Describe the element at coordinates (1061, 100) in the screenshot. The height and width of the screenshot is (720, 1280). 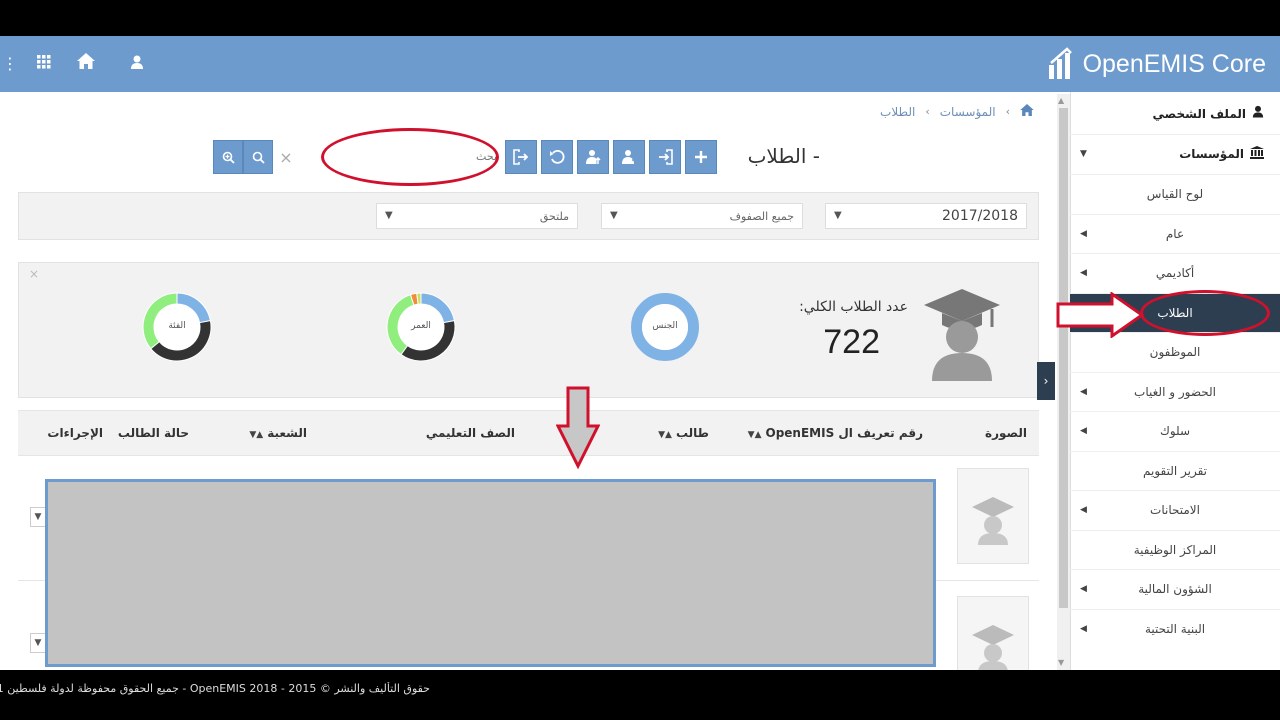
I see `scroll-up-icon: ▲` at that location.